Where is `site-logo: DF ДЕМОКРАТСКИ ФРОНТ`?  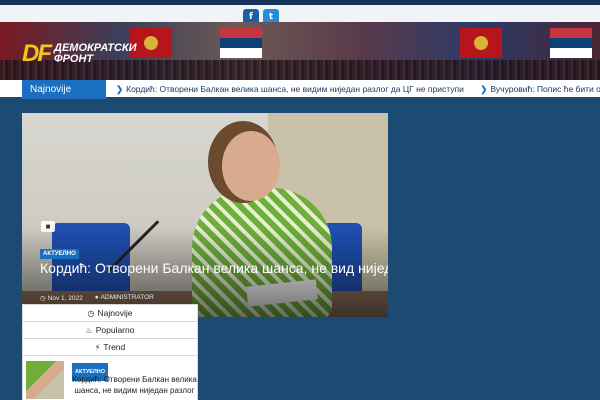 site-logo: DF ДЕМОКРАТСКИ ФРОНТ is located at coordinates (79, 54).